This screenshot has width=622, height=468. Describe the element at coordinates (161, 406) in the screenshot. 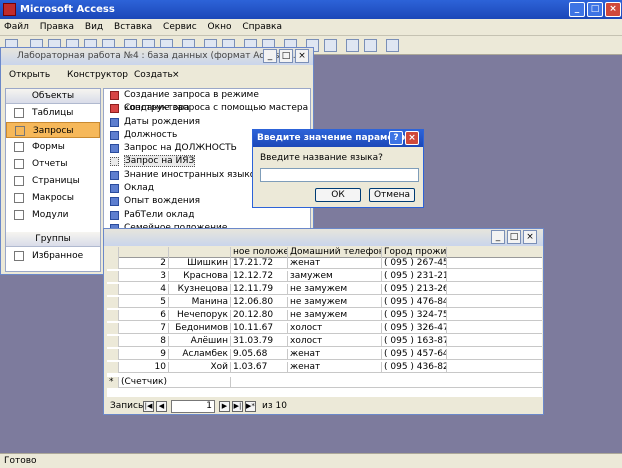

I see `previous-record-button: ◀` at that location.